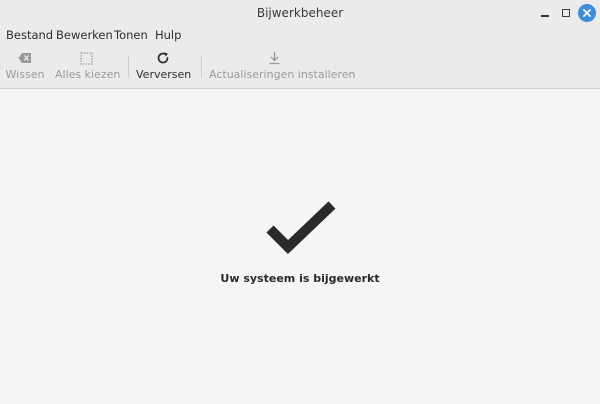 Image resolution: width=600 pixels, height=404 pixels. What do you see at coordinates (84, 36) in the screenshot?
I see `menu-bewerken: Bewerken` at bounding box center [84, 36].